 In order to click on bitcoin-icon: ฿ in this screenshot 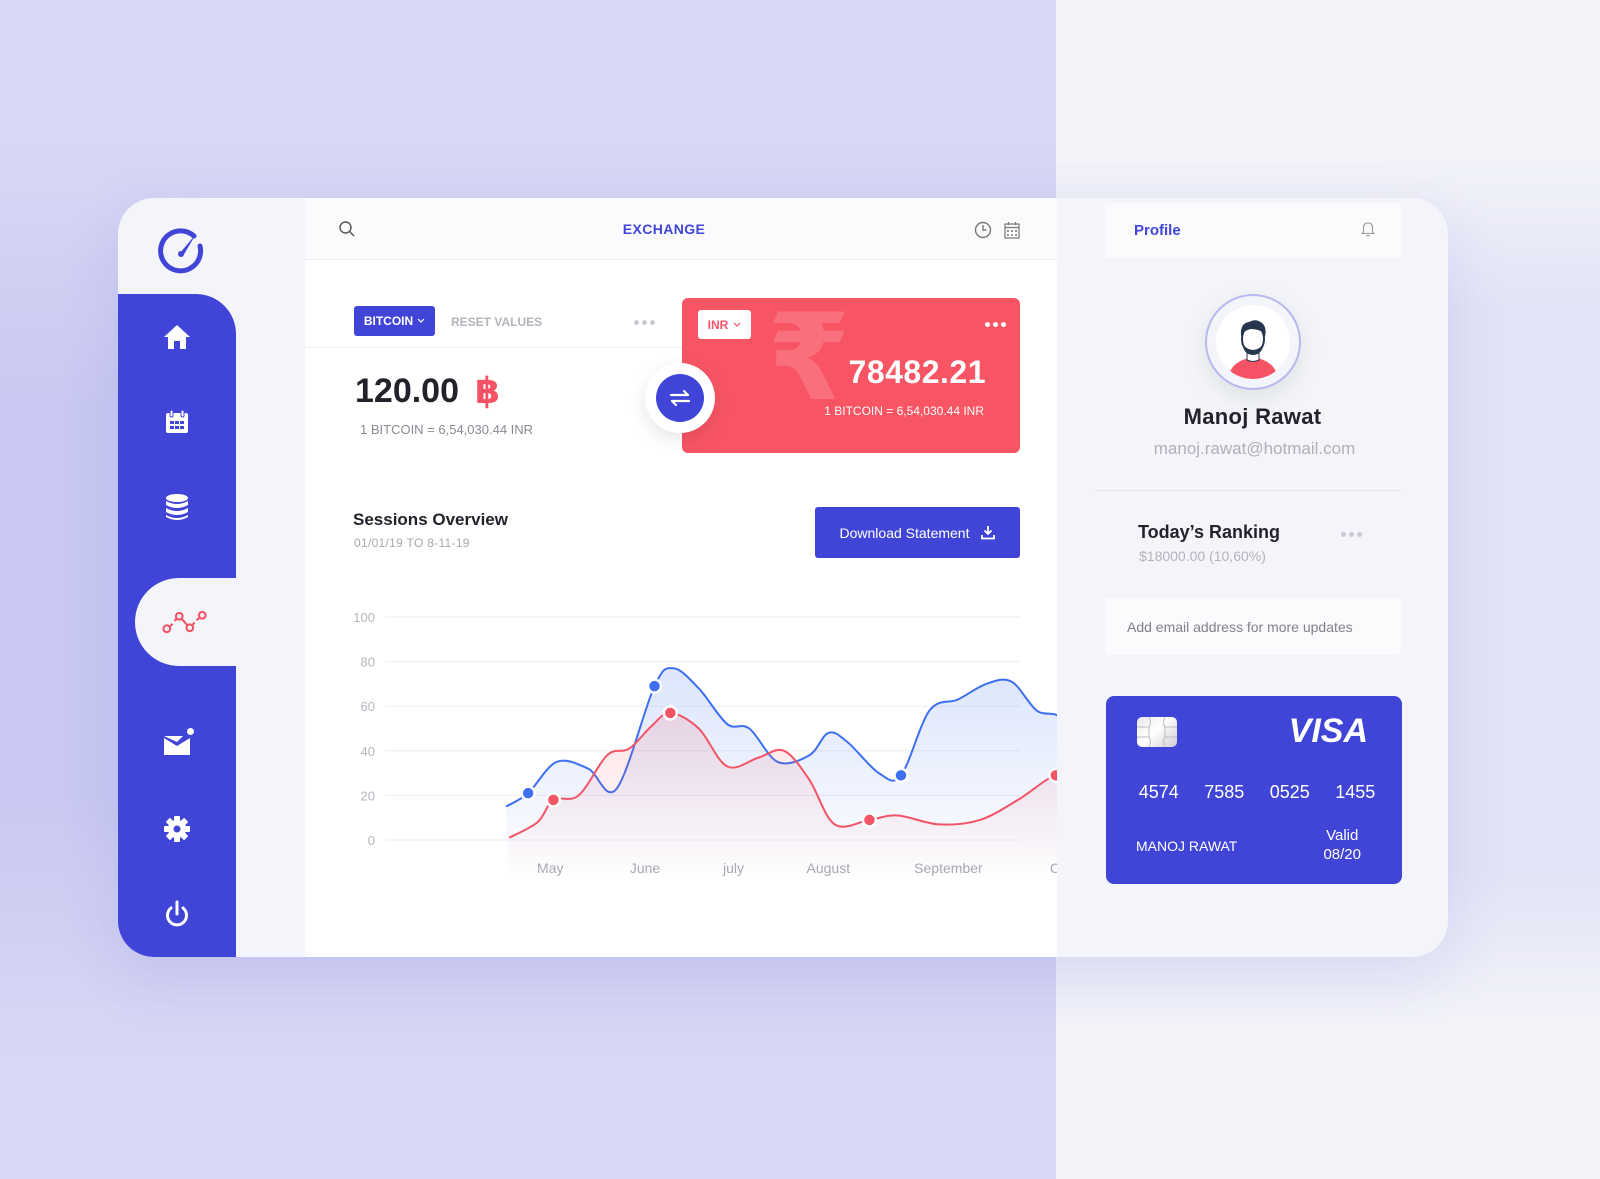, I will do `click(488, 390)`.